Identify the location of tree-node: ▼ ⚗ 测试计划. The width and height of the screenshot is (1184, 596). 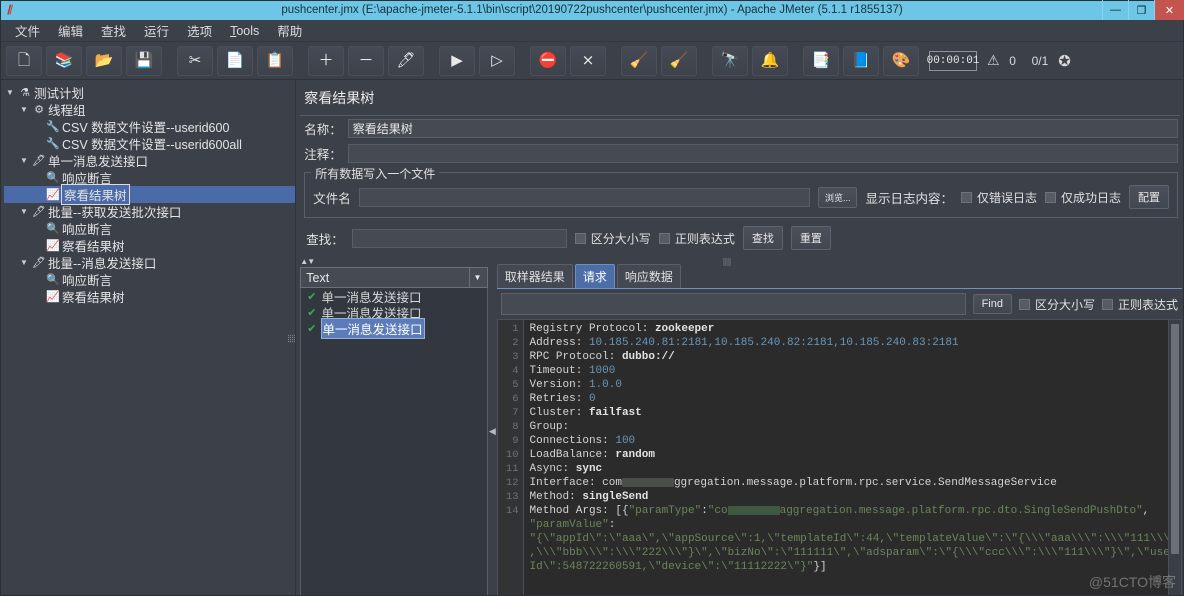
(149, 92).